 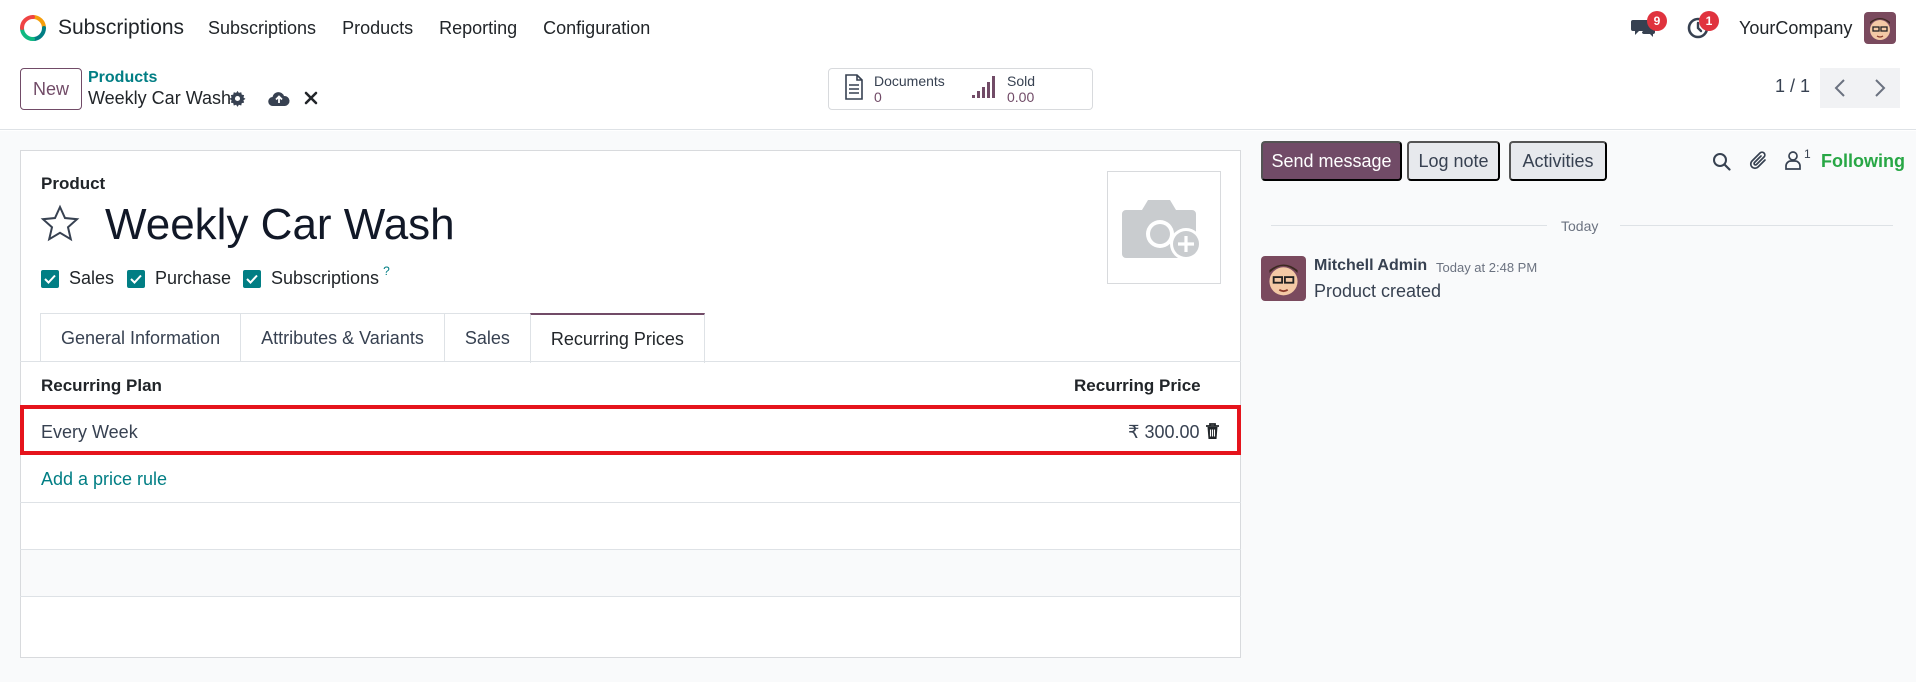 I want to click on date-separator: Today, so click(x=1580, y=226).